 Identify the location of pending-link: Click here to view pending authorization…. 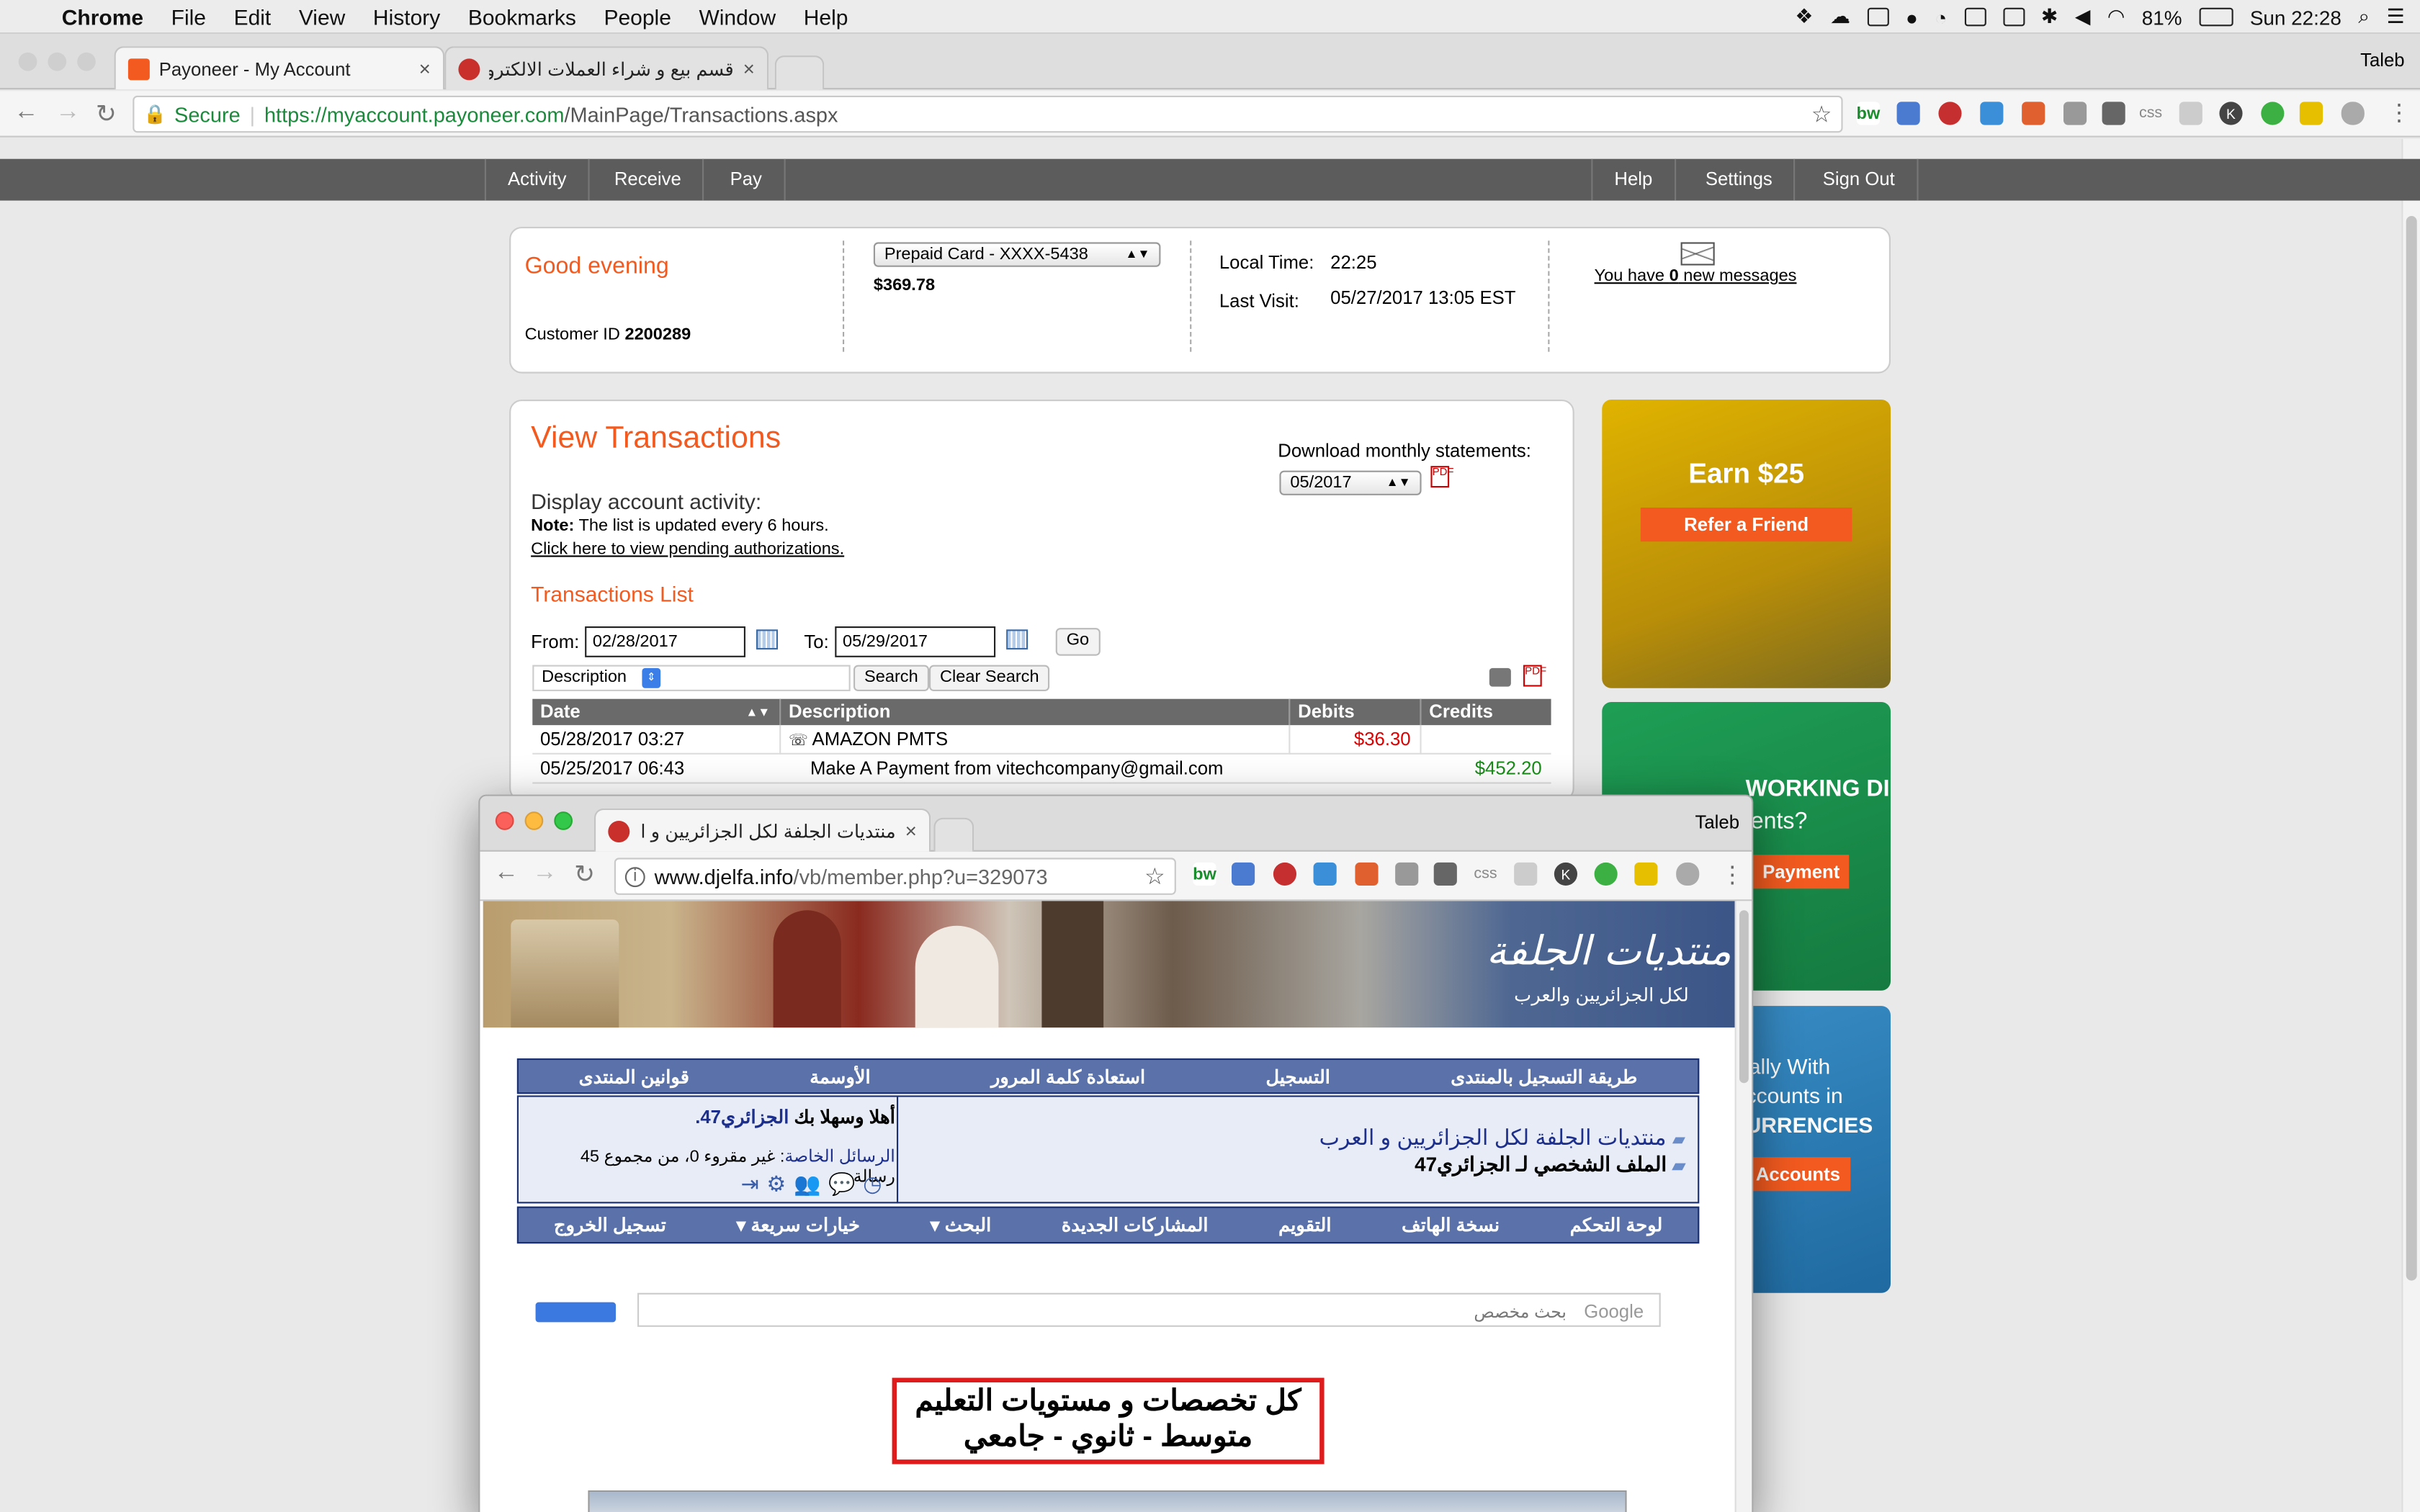
(687, 549).